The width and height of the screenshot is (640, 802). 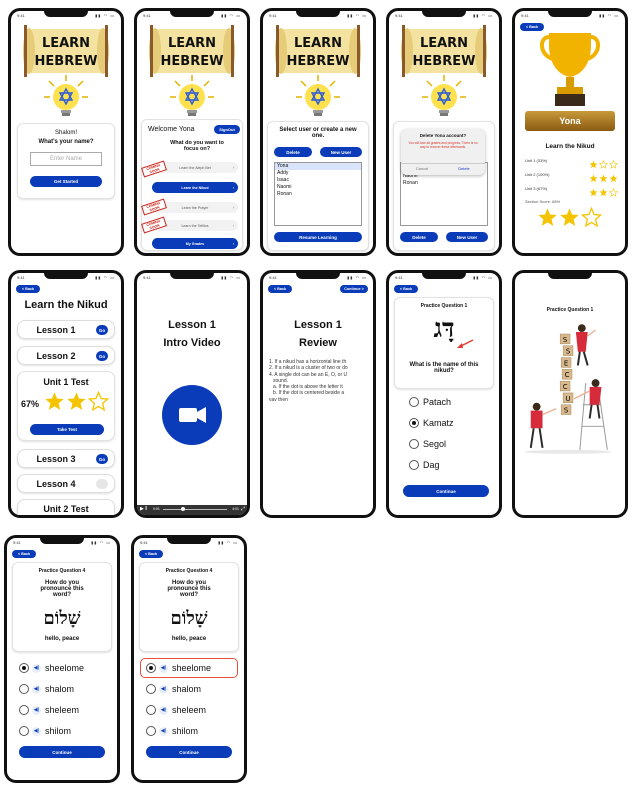 I want to click on star-empty-icon, so click(x=98, y=401).